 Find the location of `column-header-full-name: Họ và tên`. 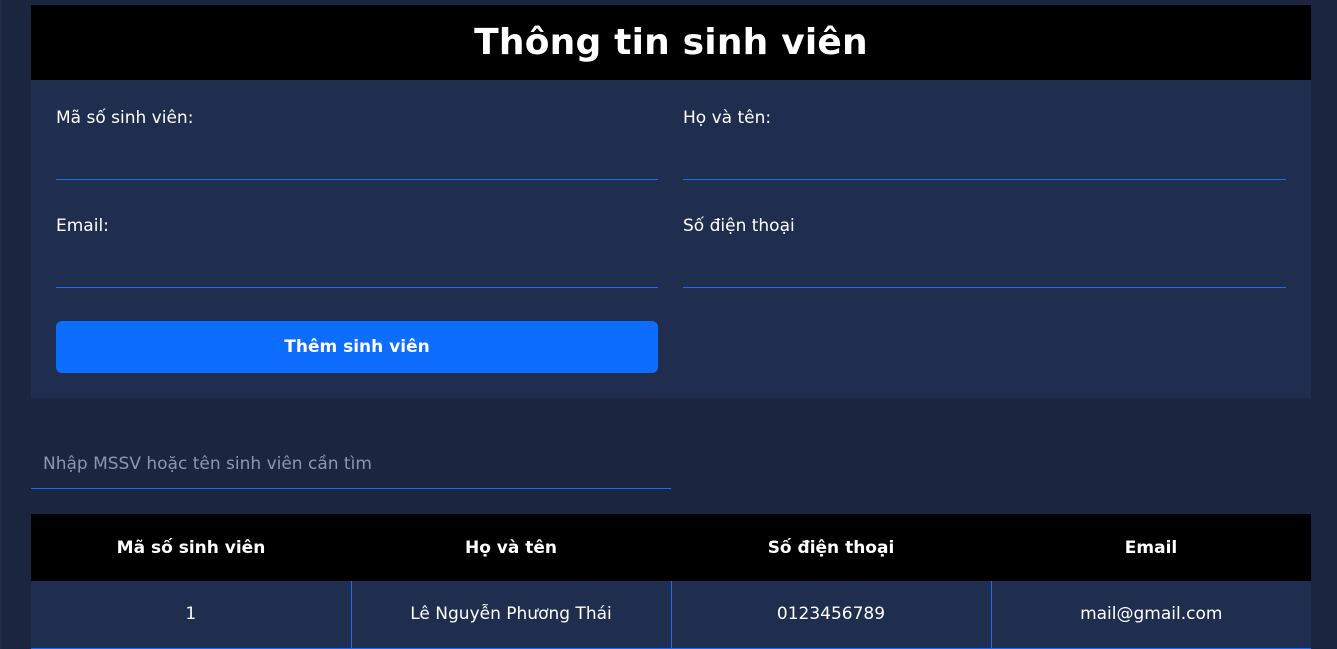

column-header-full-name: Họ và tên is located at coordinates (511, 547).